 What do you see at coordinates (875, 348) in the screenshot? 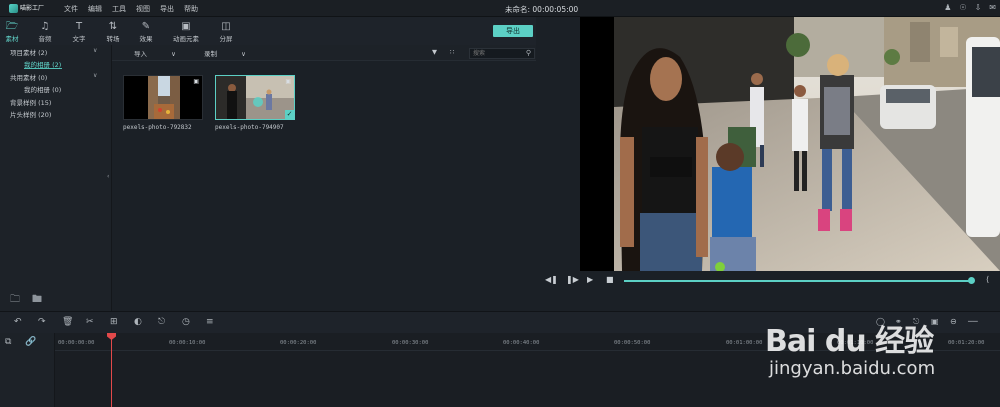
I see `baidu-watermark: Bai du 经验 jingyan.baidu.com` at bounding box center [875, 348].